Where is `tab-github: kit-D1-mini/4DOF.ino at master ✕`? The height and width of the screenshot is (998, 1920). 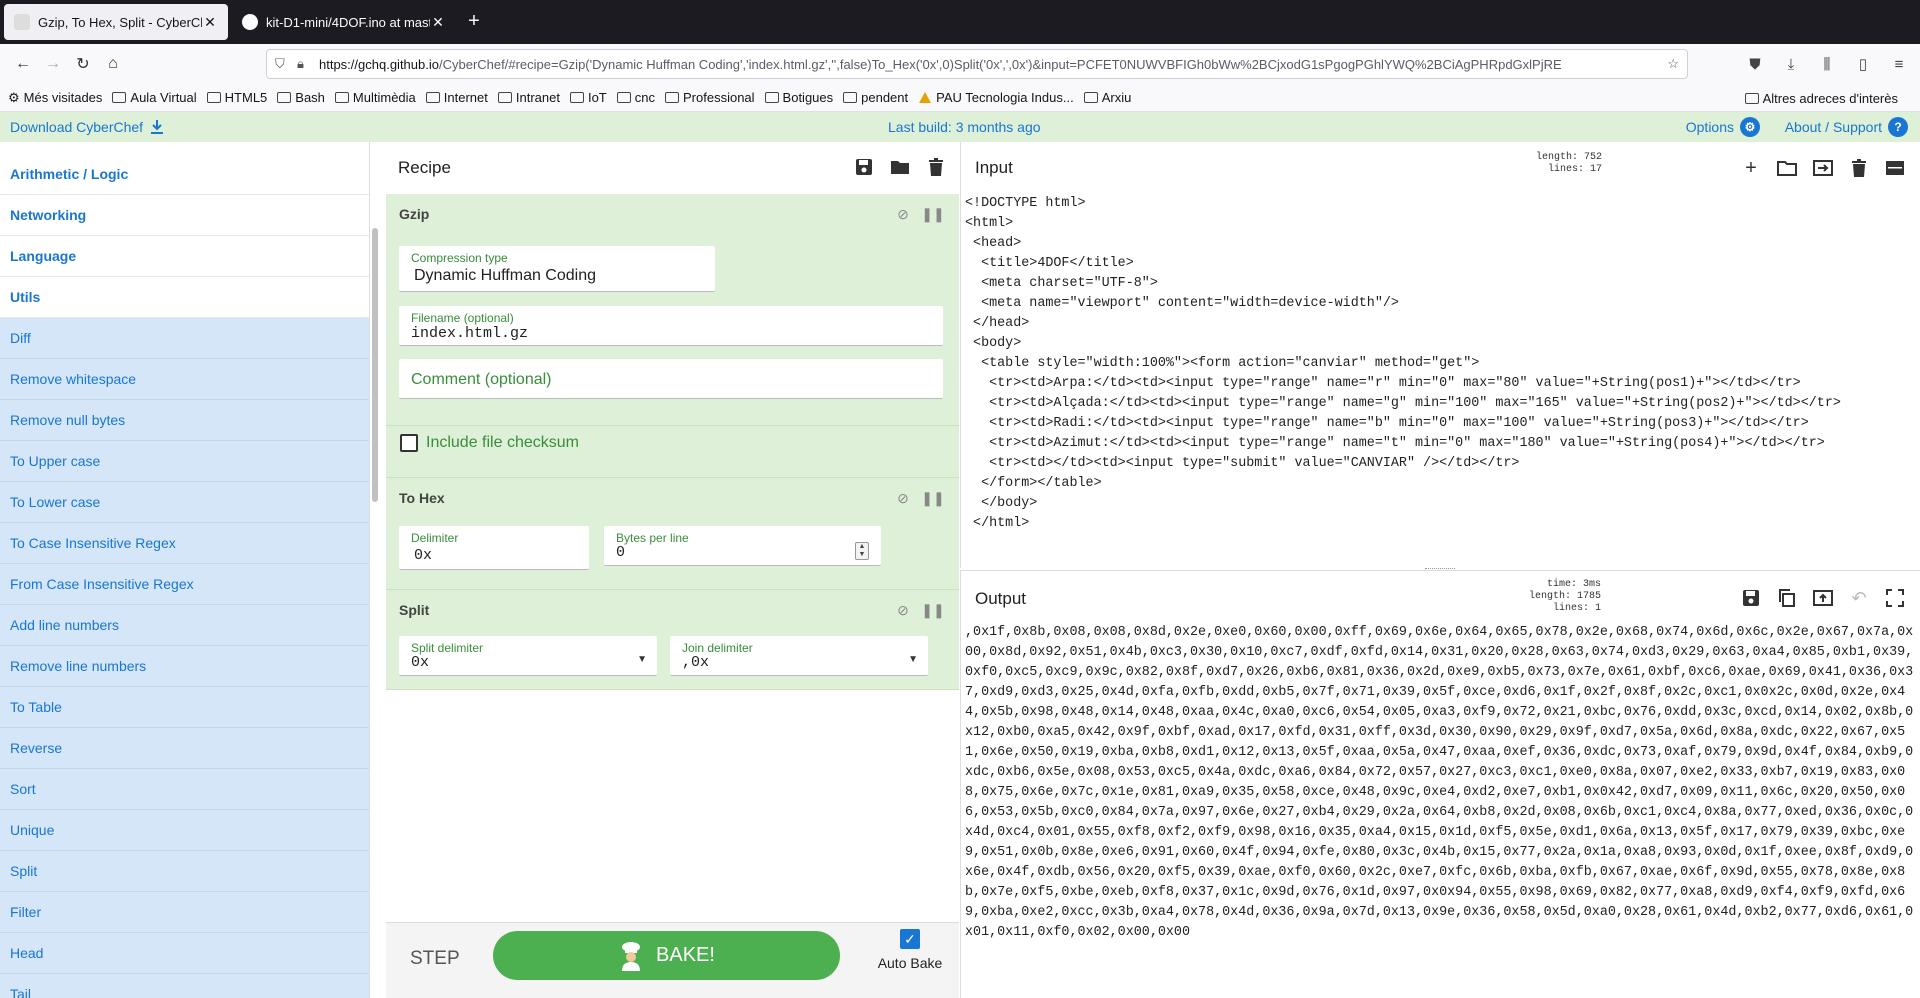
tab-github: kit-D1-mini/4DOF.ino at master ✕ is located at coordinates (344, 22).